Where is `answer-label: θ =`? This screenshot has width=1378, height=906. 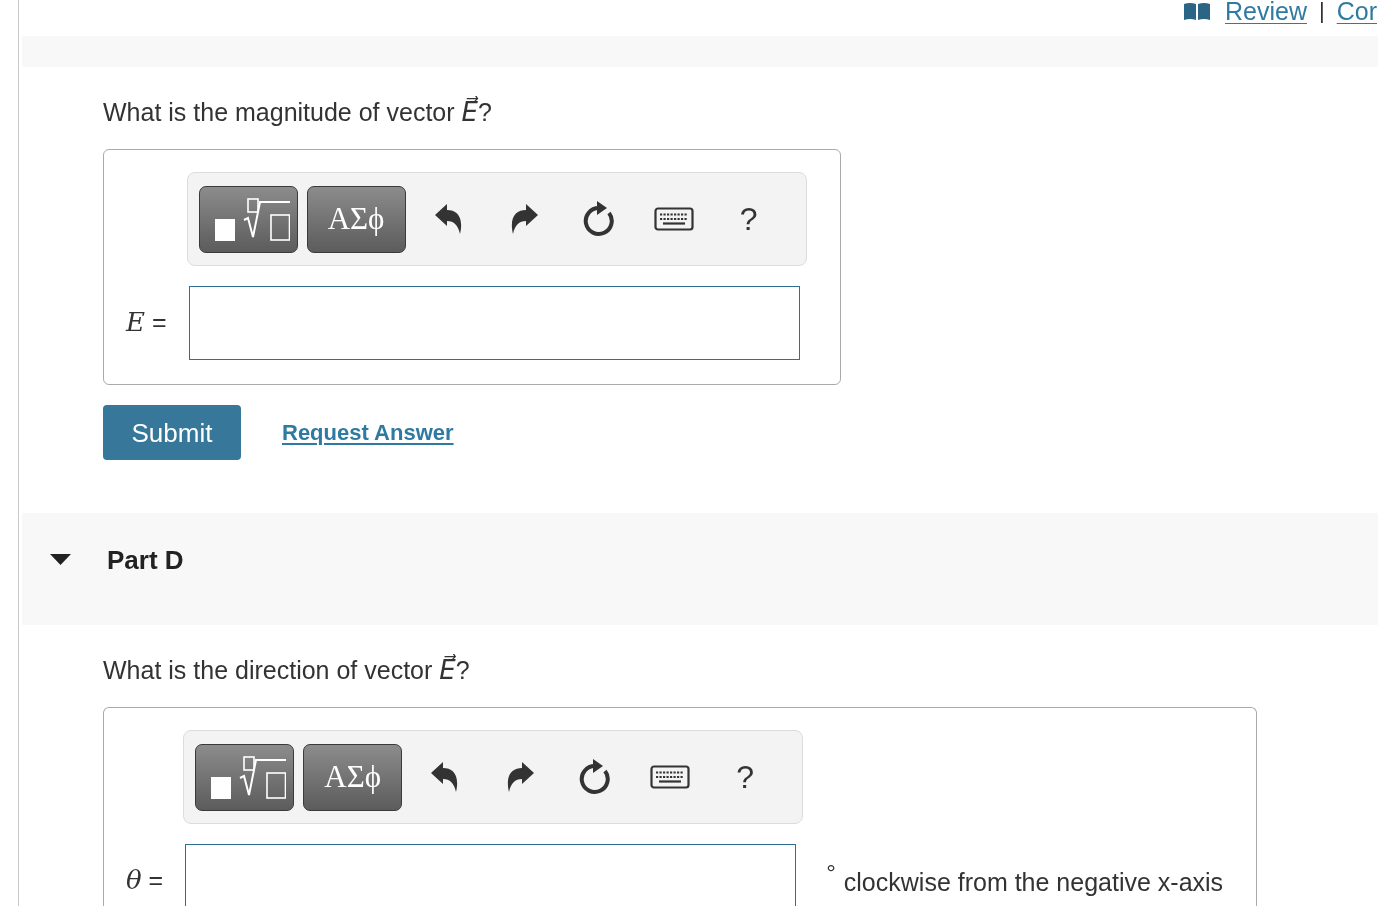 answer-label: θ = is located at coordinates (145, 880).